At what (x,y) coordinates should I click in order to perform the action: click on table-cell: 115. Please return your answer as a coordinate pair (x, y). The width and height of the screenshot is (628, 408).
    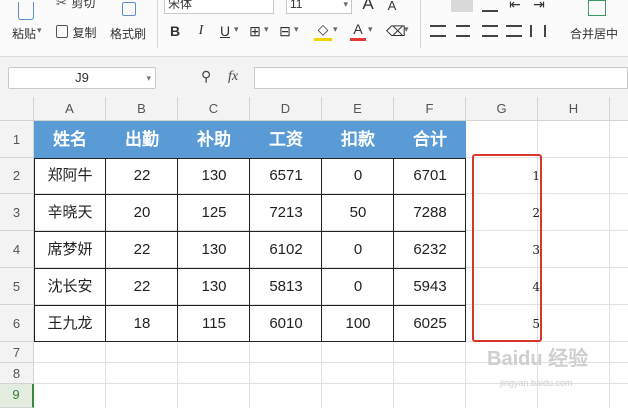
    Looking at the image, I should click on (214, 323).